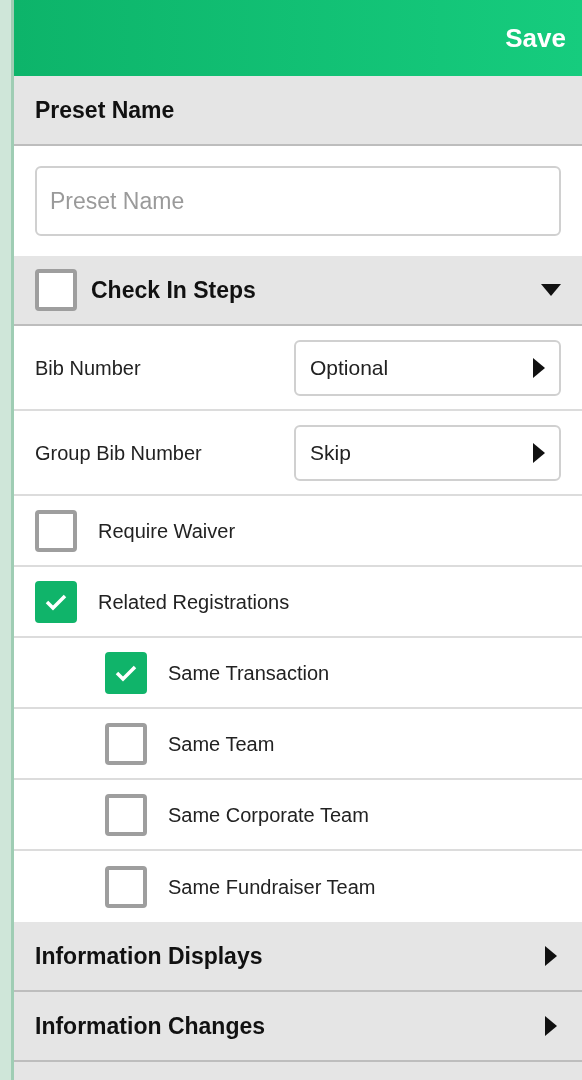 Image resolution: width=582 pixels, height=1080 pixels. I want to click on preset-name-field: Preset Name, so click(298, 201).